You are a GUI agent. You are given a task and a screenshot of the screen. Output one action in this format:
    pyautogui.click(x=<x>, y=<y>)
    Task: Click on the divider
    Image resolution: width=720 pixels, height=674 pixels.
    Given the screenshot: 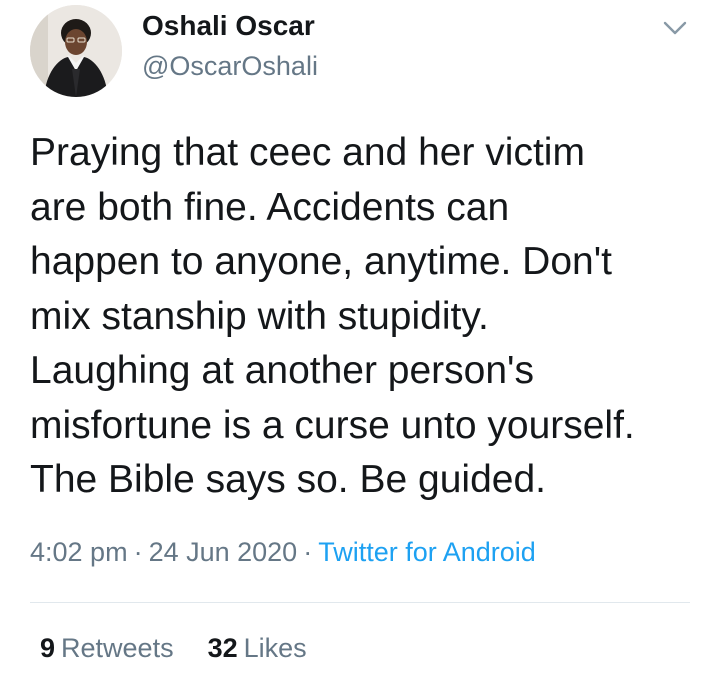 What is the action you would take?
    pyautogui.click(x=360, y=602)
    